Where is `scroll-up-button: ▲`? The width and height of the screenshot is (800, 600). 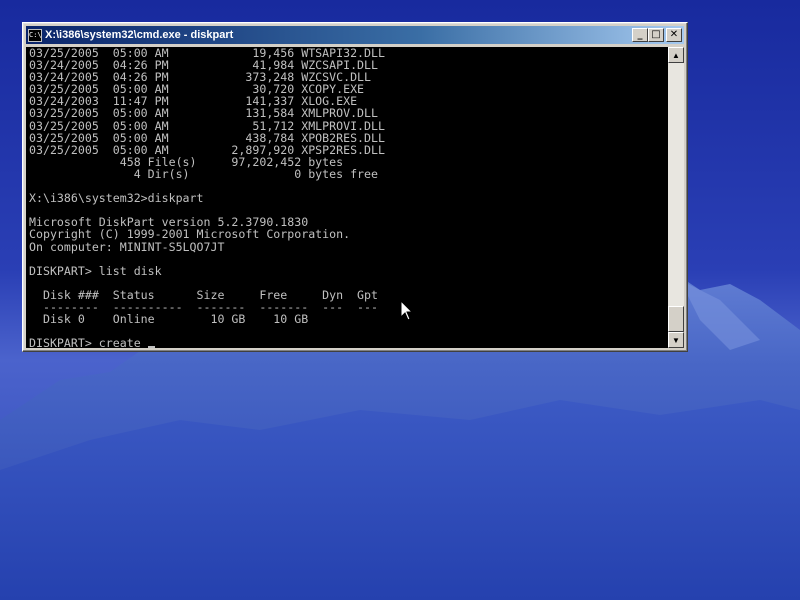 scroll-up-button: ▲ is located at coordinates (676, 55).